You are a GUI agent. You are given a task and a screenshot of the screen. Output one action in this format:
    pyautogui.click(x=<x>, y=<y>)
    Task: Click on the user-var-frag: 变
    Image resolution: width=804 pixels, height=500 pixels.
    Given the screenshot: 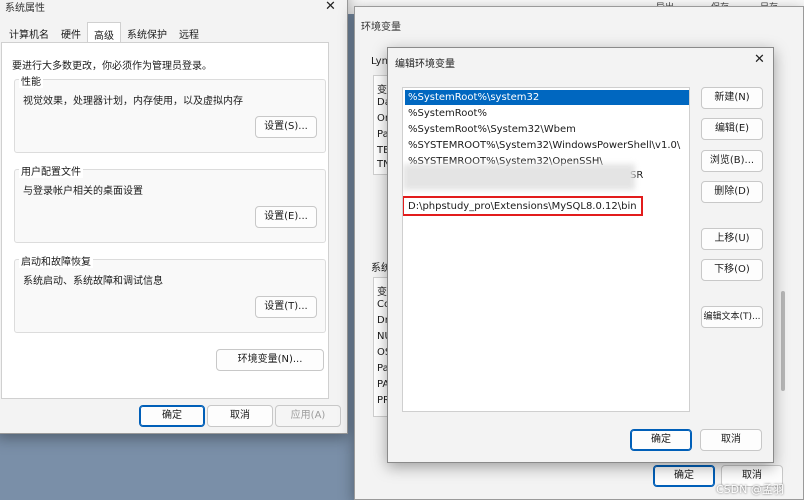 What is the action you would take?
    pyautogui.click(x=382, y=90)
    